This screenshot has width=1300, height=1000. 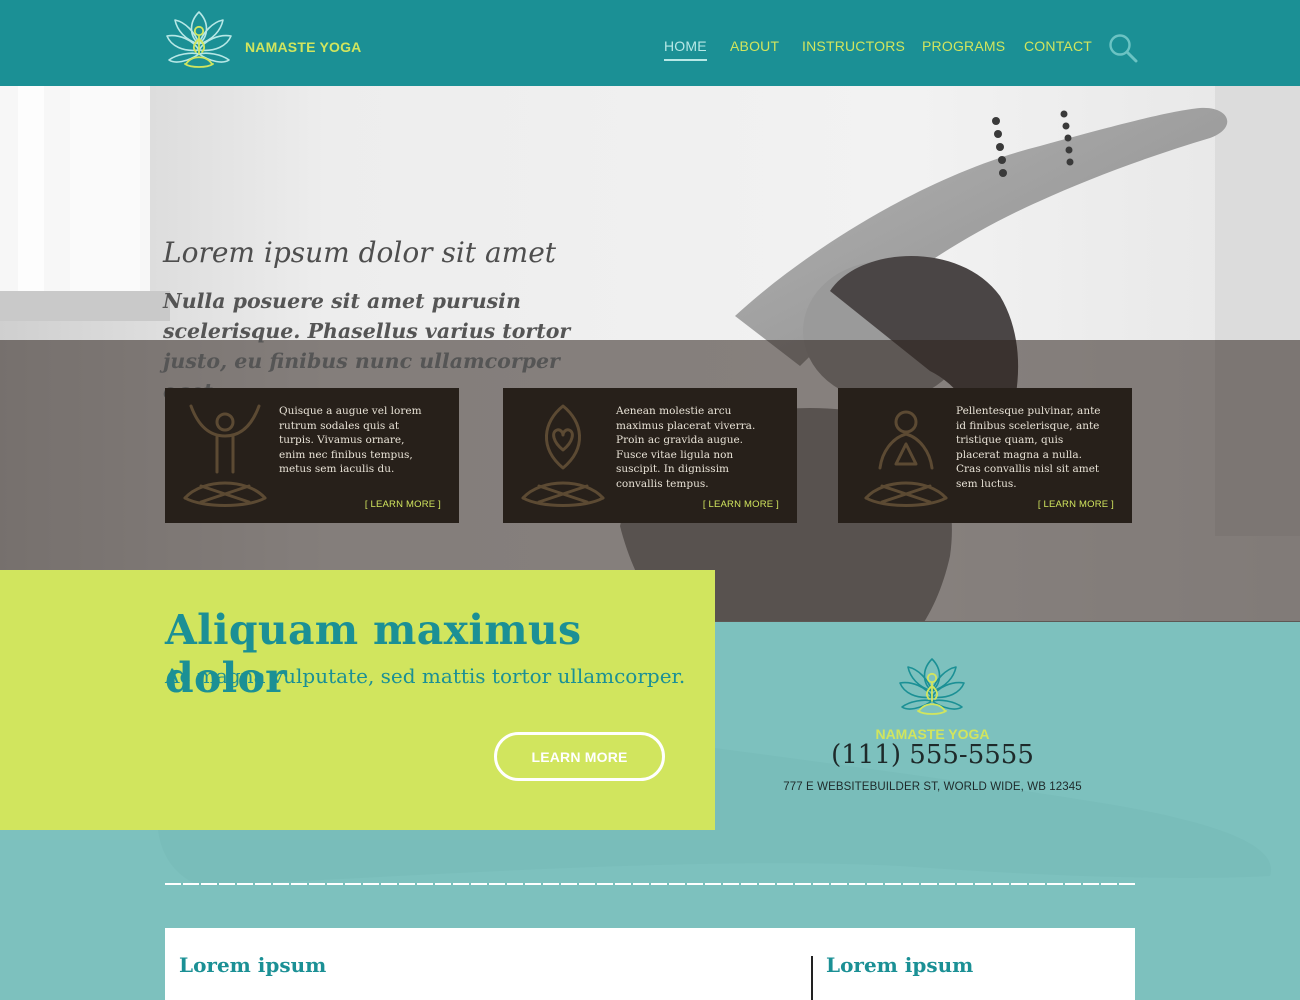 I want to click on feature-card-1-learn-more: [ LEARN MORE ], so click(x=403, y=504).